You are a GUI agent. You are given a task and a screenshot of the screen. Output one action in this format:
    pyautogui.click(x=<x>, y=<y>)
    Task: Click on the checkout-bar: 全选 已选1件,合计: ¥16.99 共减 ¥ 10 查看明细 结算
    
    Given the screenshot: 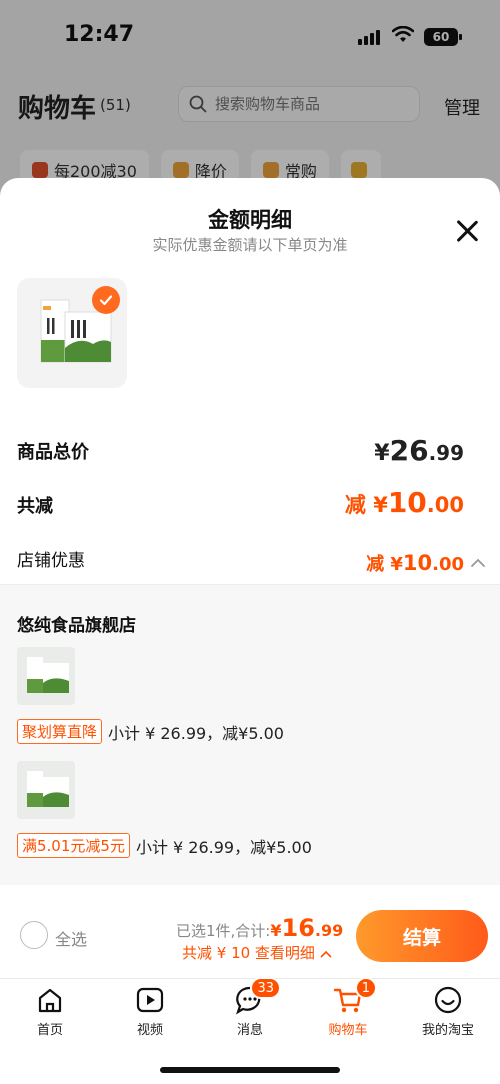 What is the action you would take?
    pyautogui.click(x=250, y=938)
    